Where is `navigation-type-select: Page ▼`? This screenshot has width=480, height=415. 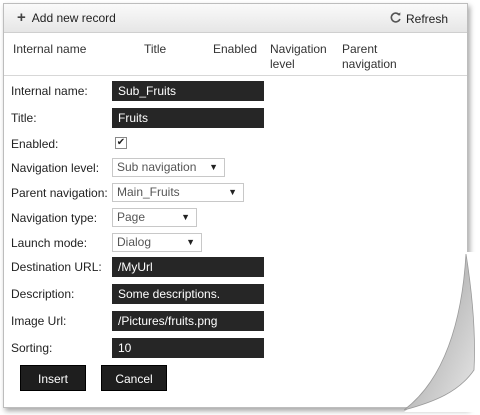 navigation-type-select: Page ▼ is located at coordinates (154, 217).